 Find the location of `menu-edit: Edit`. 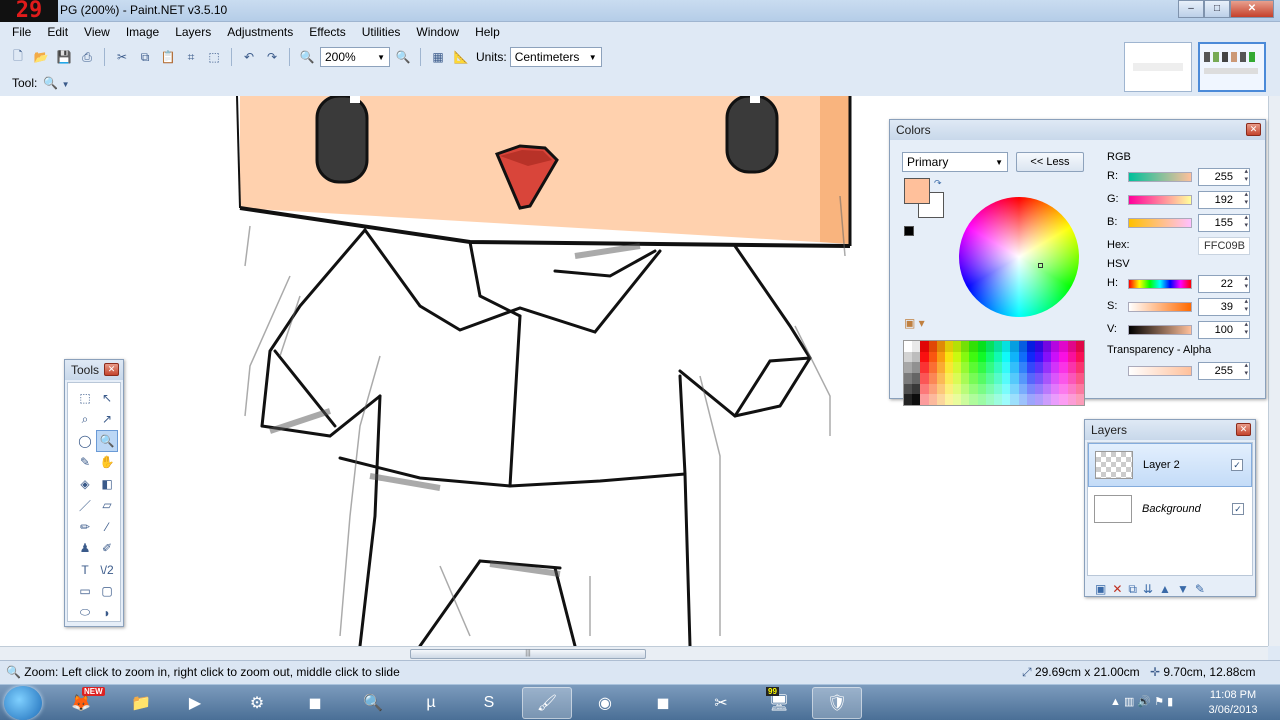

menu-edit: Edit is located at coordinates (57, 32).